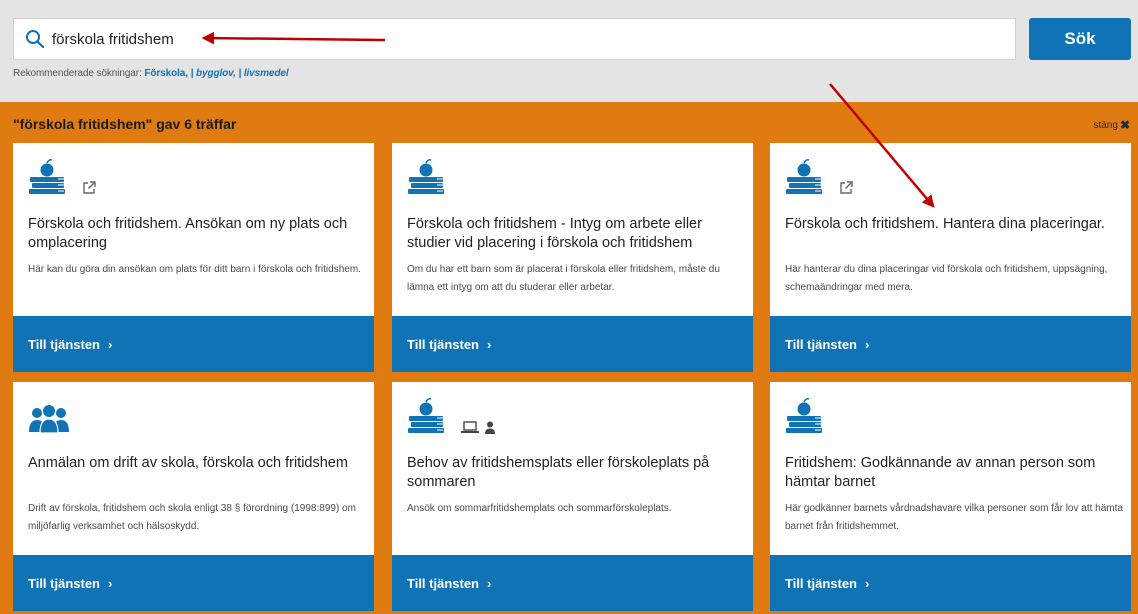  Describe the element at coordinates (522, 39) in the screenshot. I see `search-input` at that location.